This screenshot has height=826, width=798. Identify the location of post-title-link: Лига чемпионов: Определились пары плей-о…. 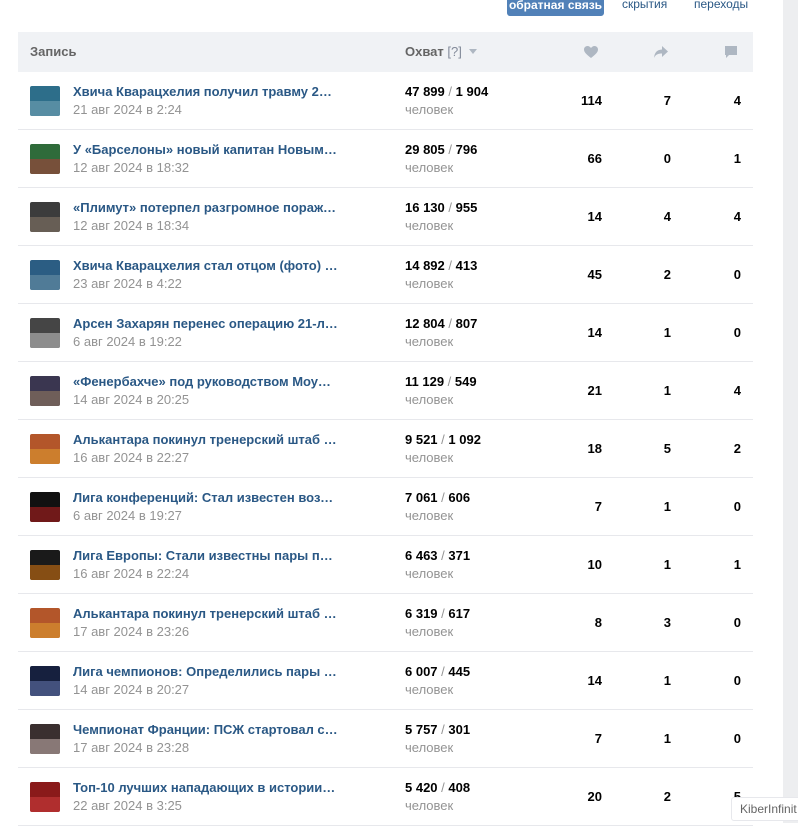
(205, 671).